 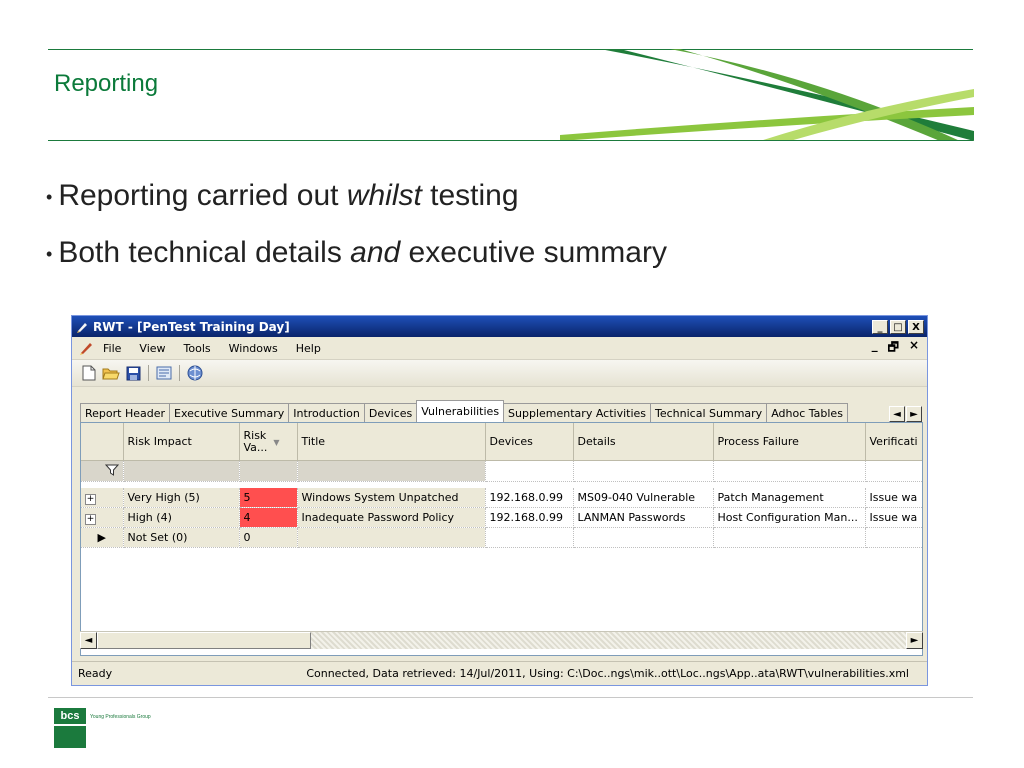 What do you see at coordinates (197, 348) in the screenshot?
I see `menu-tools: Tools` at bounding box center [197, 348].